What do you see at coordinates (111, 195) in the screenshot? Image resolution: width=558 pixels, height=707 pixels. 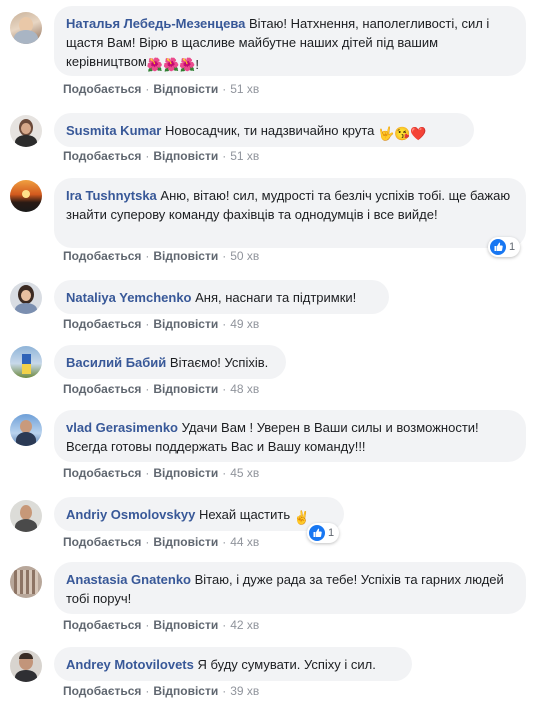 I see `comment-author: Ira Tushnytska` at bounding box center [111, 195].